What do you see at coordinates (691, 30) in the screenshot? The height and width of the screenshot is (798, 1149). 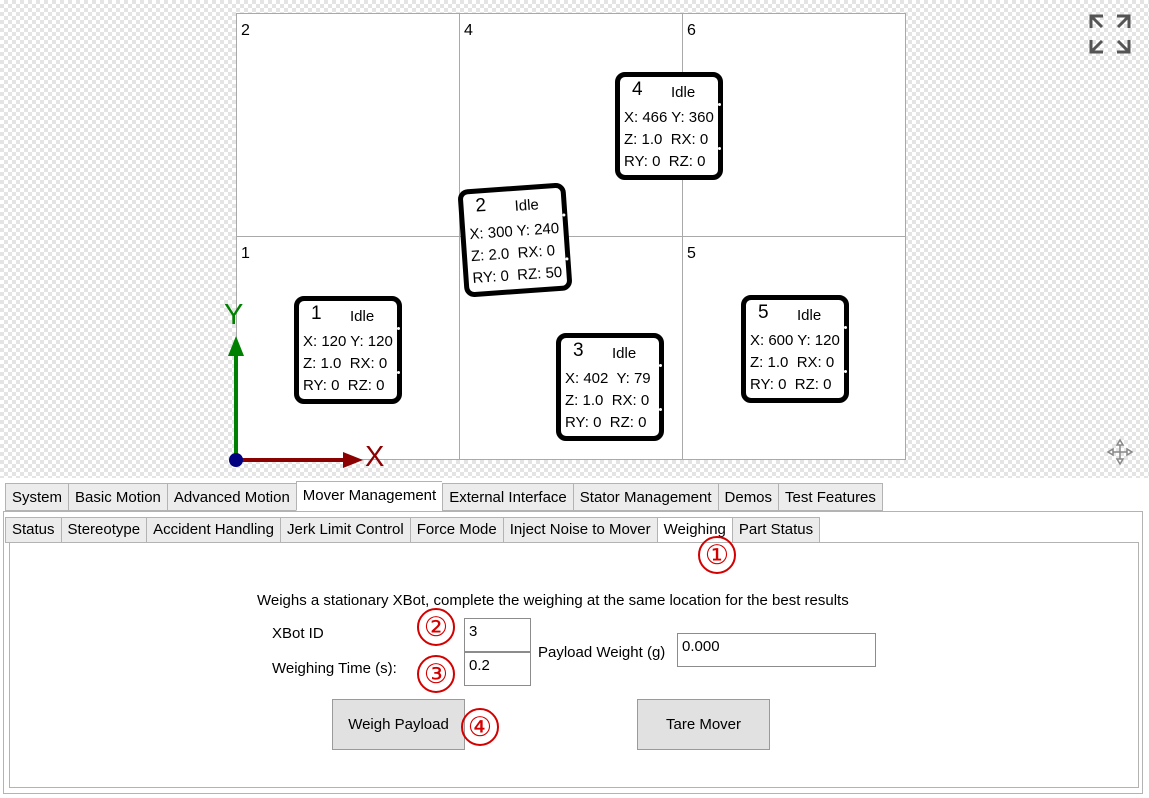 I see `zone-label: 6` at bounding box center [691, 30].